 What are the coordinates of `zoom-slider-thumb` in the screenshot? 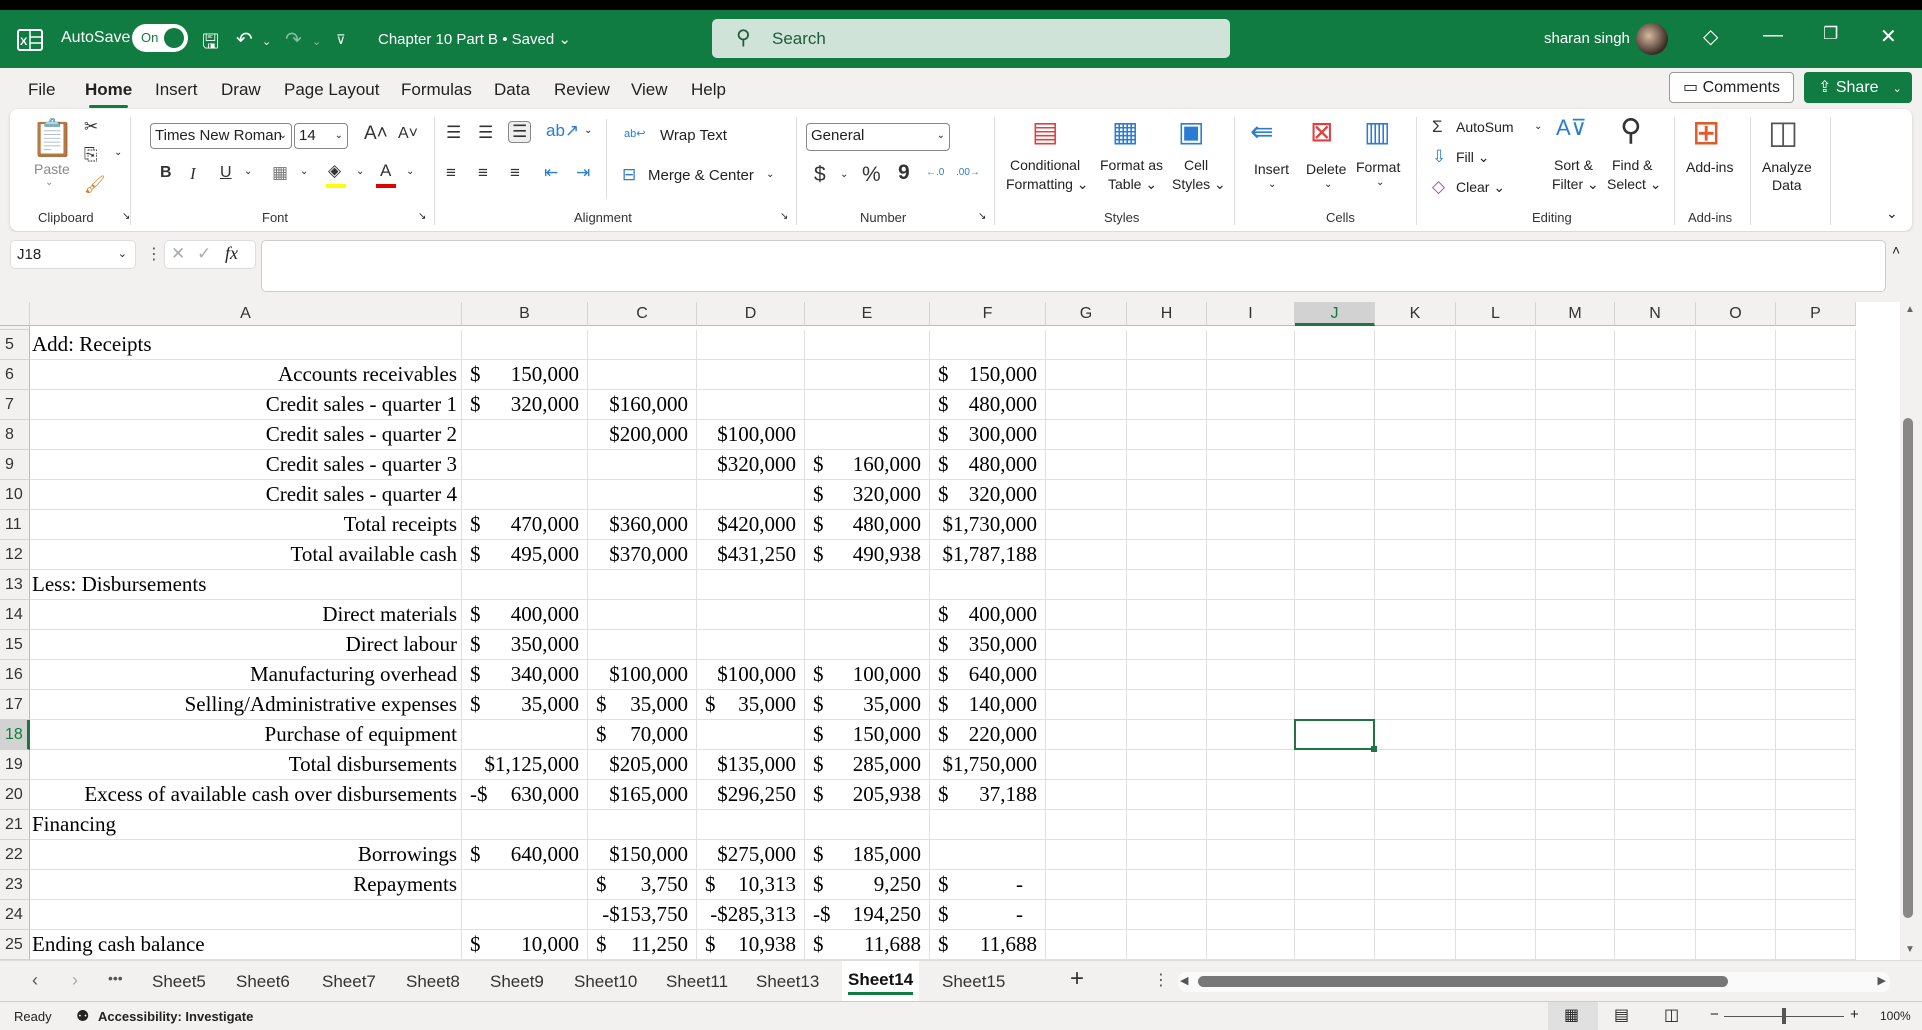 It's located at (1784, 1016).